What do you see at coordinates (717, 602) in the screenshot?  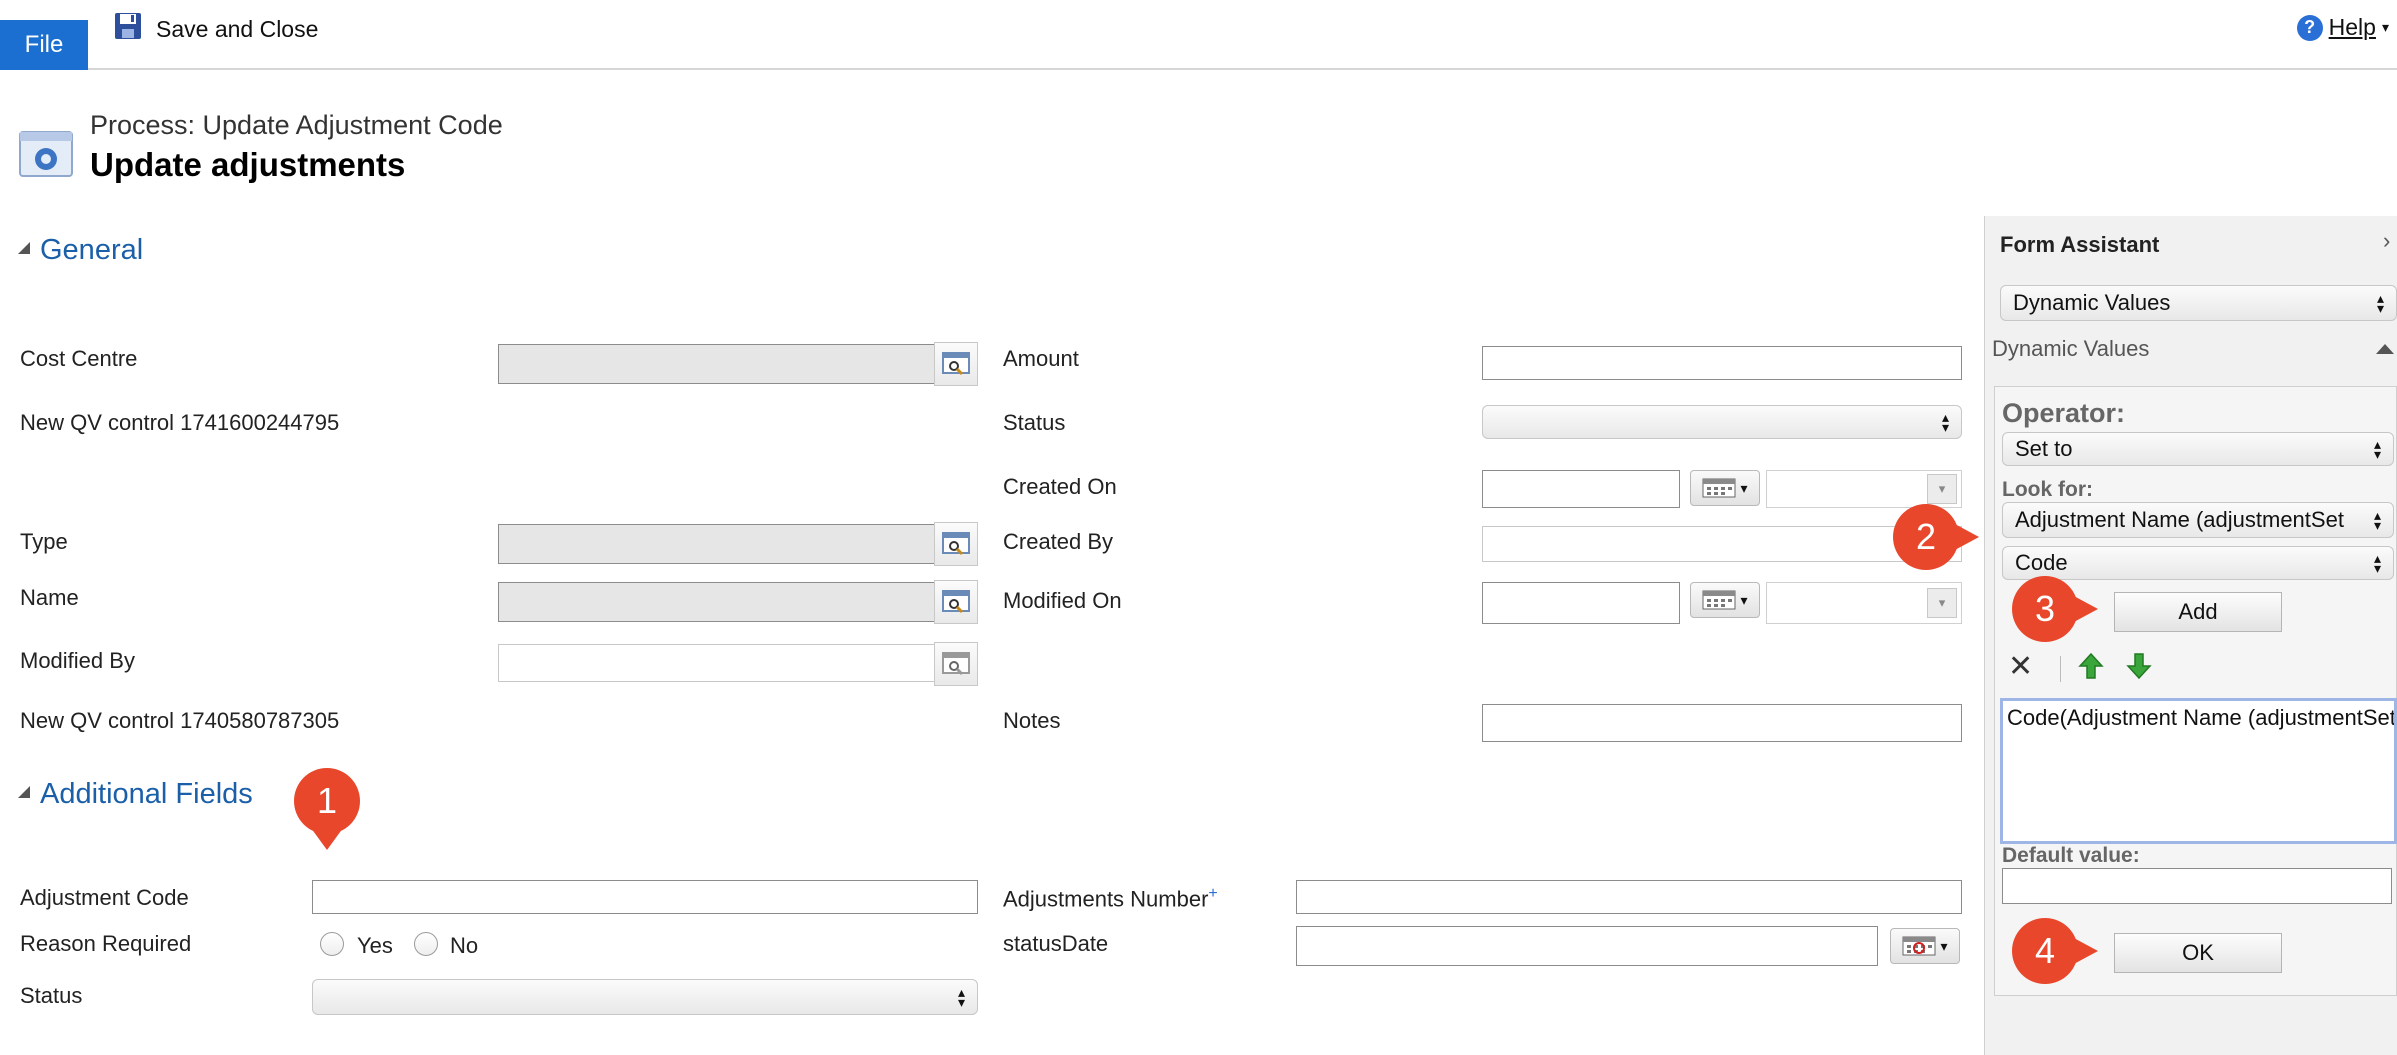 I see `name-field` at bounding box center [717, 602].